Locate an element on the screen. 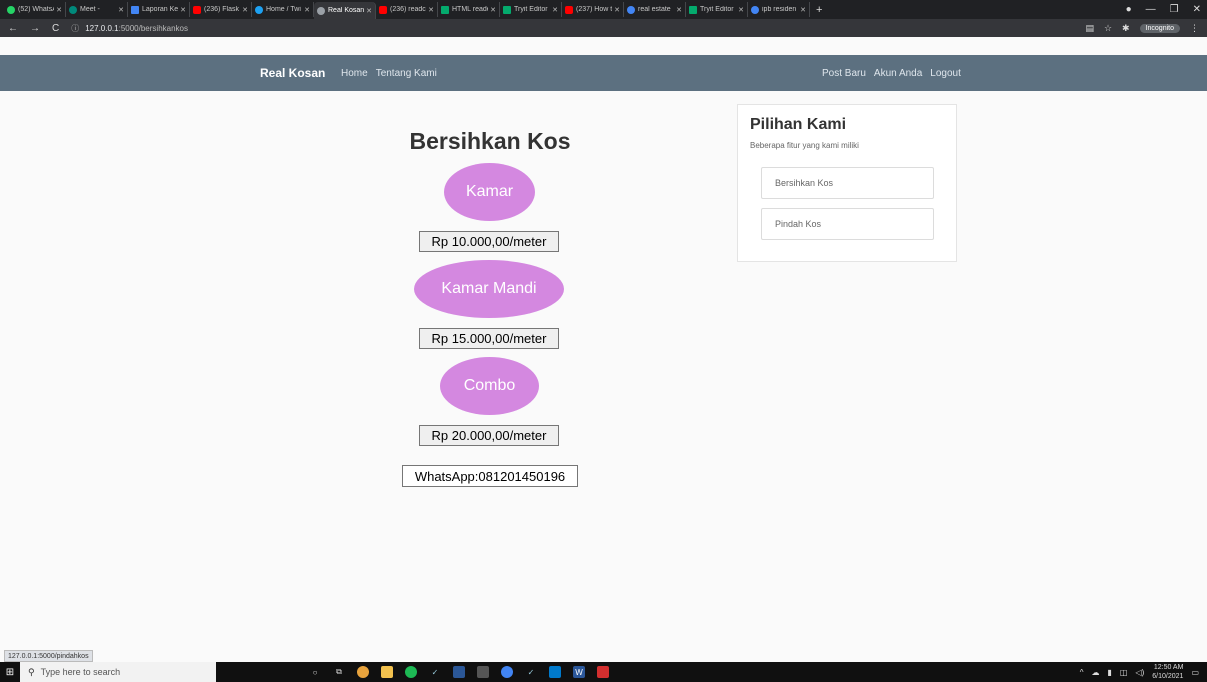 The height and width of the screenshot is (682, 1207). system-tray: ^ ☁ ▮ ◫ ◁) 12:50 AM 6/10/2021 ▭ is located at coordinates (1139, 672).